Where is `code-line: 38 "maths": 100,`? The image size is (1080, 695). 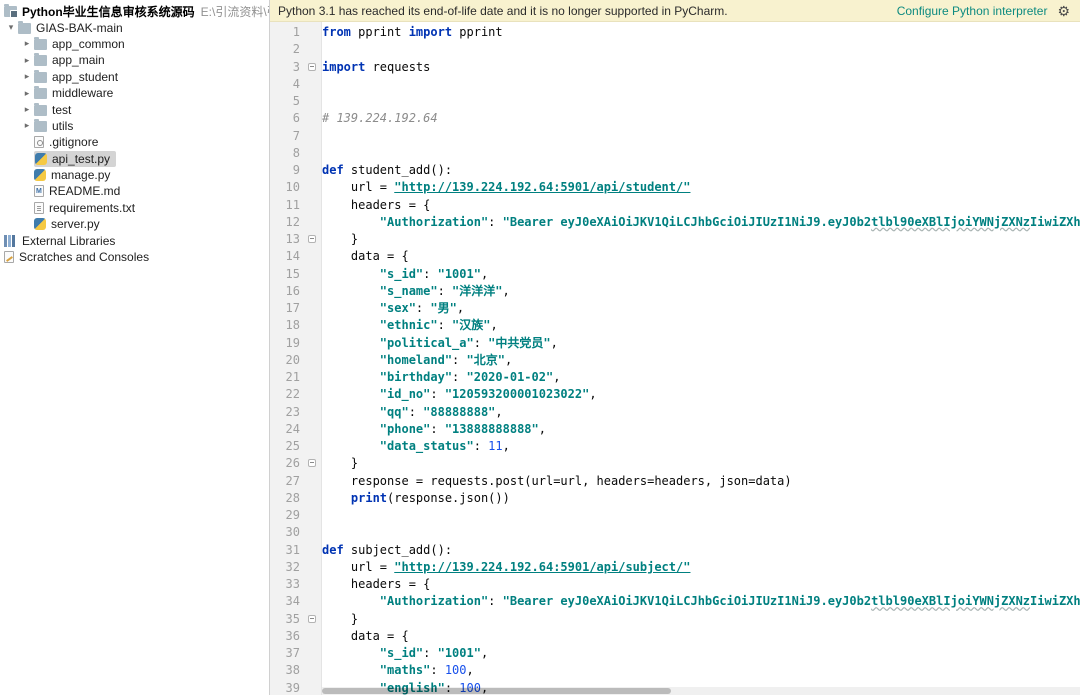 code-line: 38 "maths": 100, is located at coordinates (675, 670).